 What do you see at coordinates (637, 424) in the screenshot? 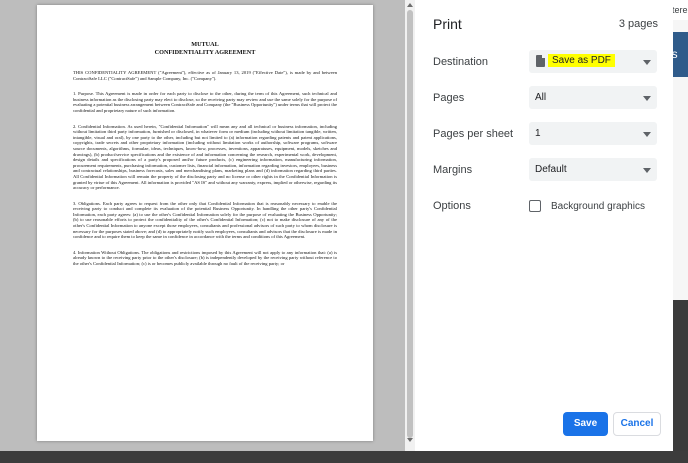
I see `cancel-button: Cancel` at bounding box center [637, 424].